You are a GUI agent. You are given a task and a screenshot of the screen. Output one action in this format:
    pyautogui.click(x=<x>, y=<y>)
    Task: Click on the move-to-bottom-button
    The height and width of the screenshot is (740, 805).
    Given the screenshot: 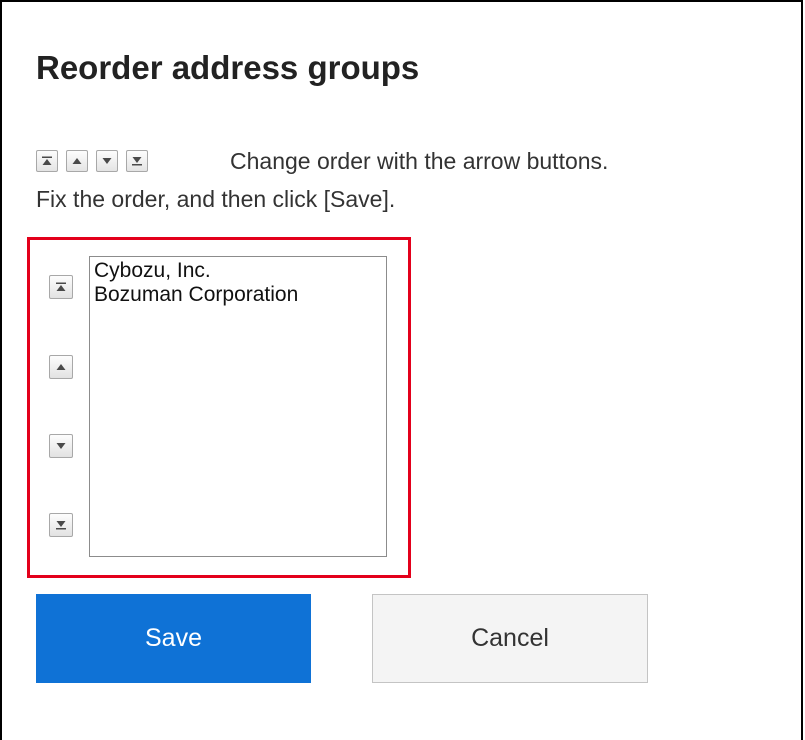 What is the action you would take?
    pyautogui.click(x=61, y=525)
    